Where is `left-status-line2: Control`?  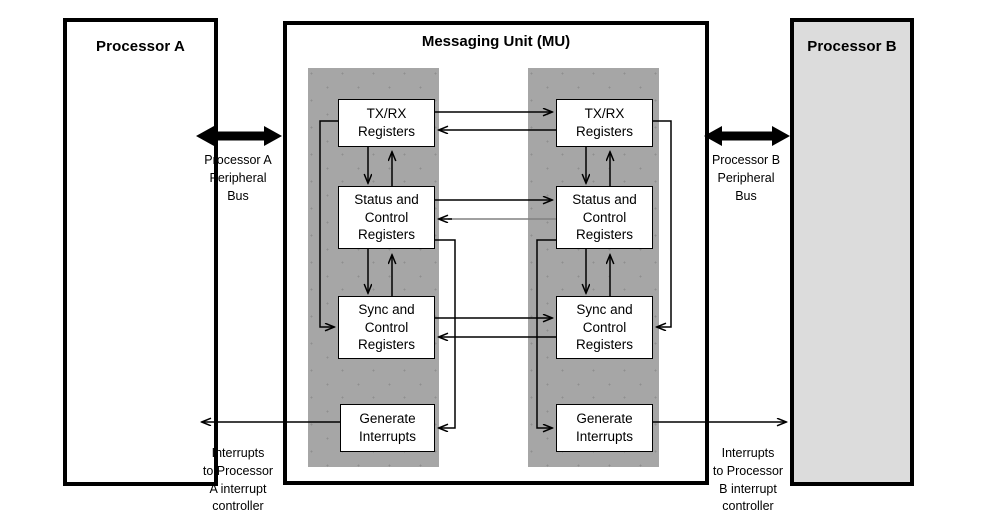 left-status-line2: Control is located at coordinates (386, 217).